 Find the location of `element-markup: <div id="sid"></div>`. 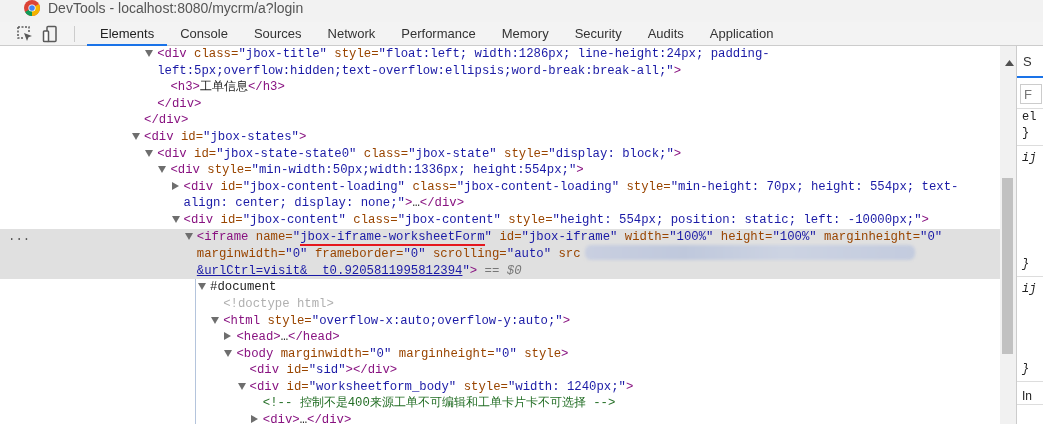

element-markup: <div id="sid"></div> is located at coordinates (324, 370).